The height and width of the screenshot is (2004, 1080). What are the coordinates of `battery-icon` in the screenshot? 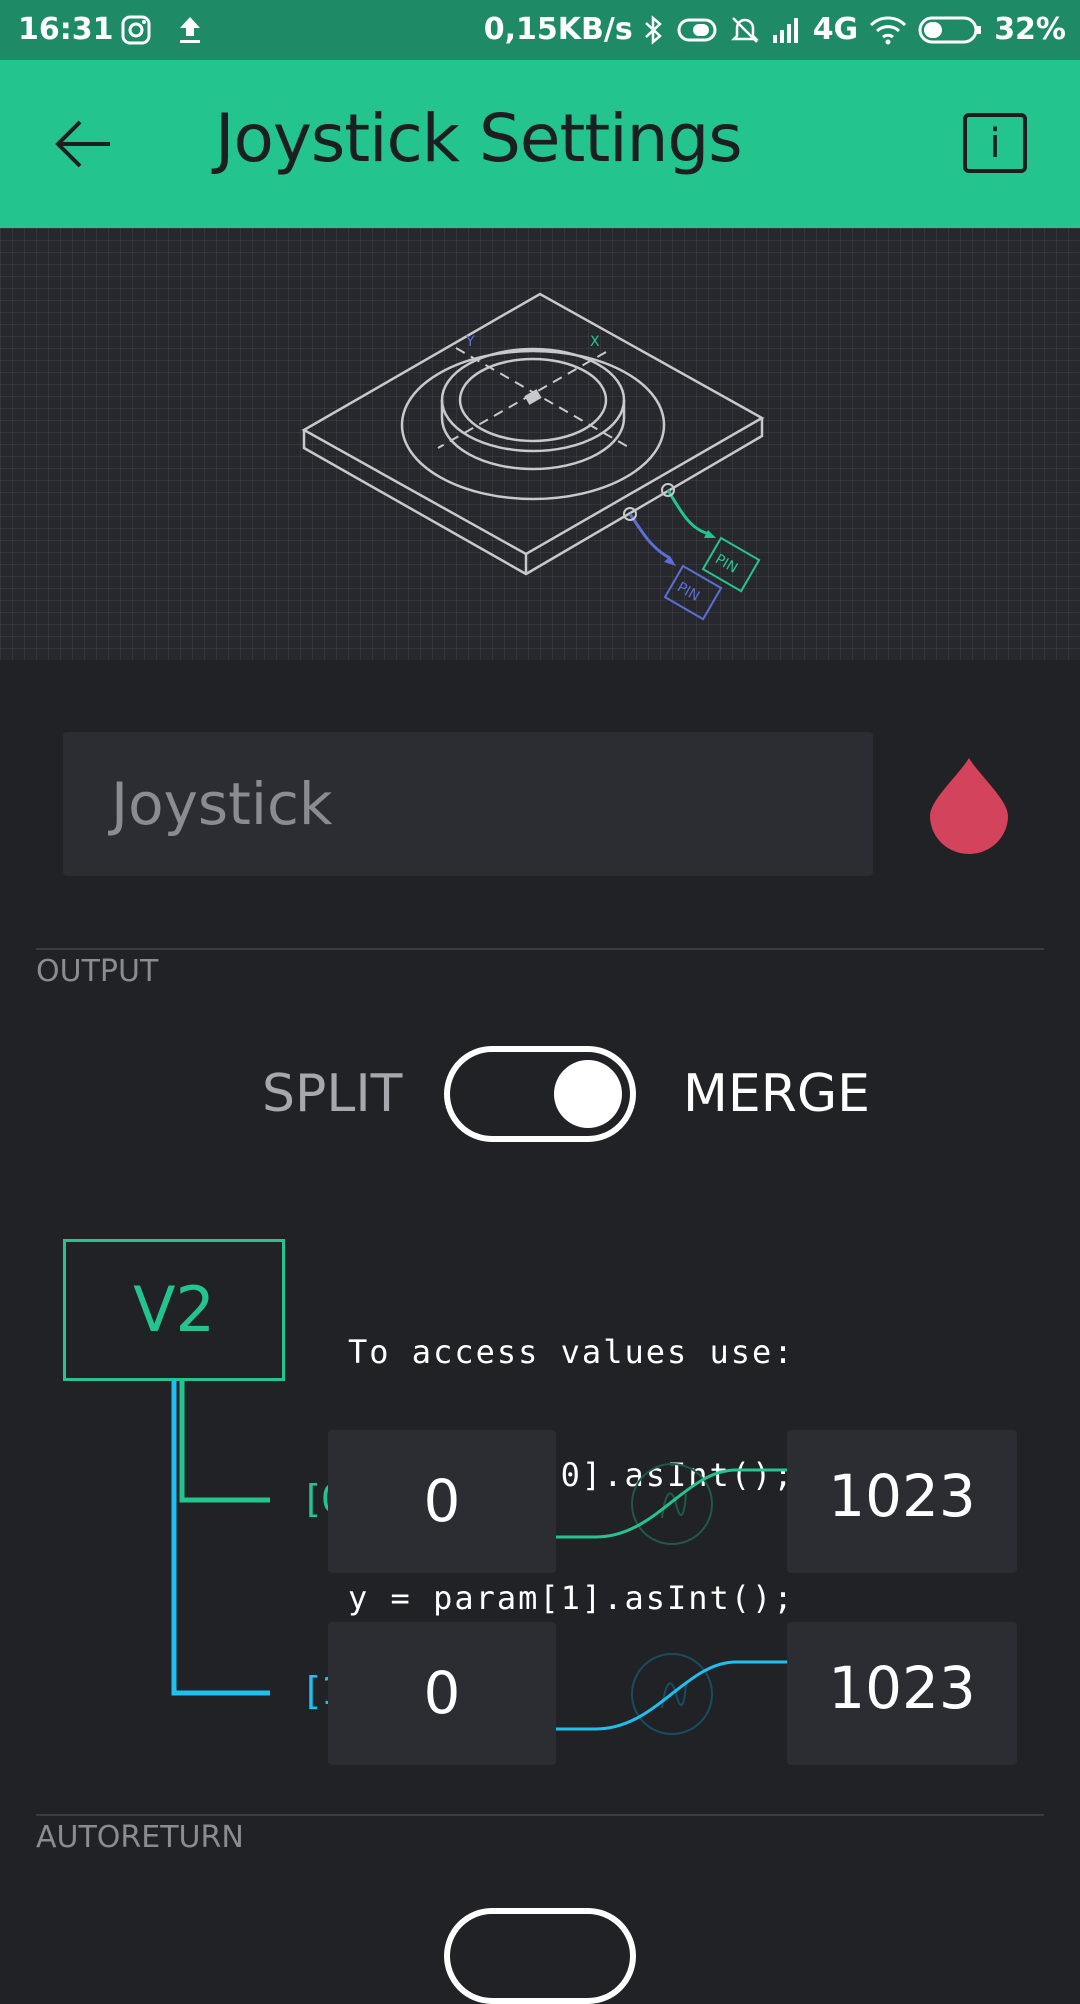 It's located at (950, 29).